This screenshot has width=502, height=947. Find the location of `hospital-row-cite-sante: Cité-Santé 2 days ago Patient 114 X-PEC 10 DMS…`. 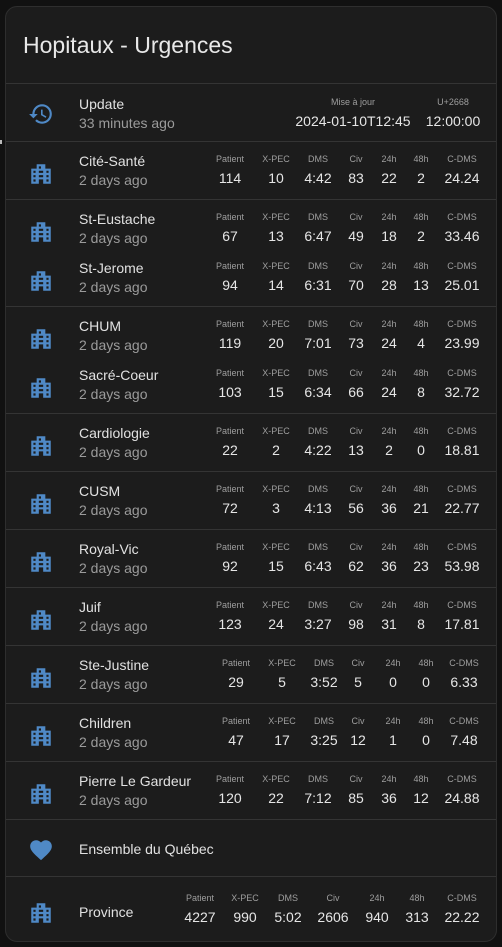

hospital-row-cite-sante: Cité-Santé 2 days ago Patient 114 X-PEC 10 DMS… is located at coordinates (251, 173).